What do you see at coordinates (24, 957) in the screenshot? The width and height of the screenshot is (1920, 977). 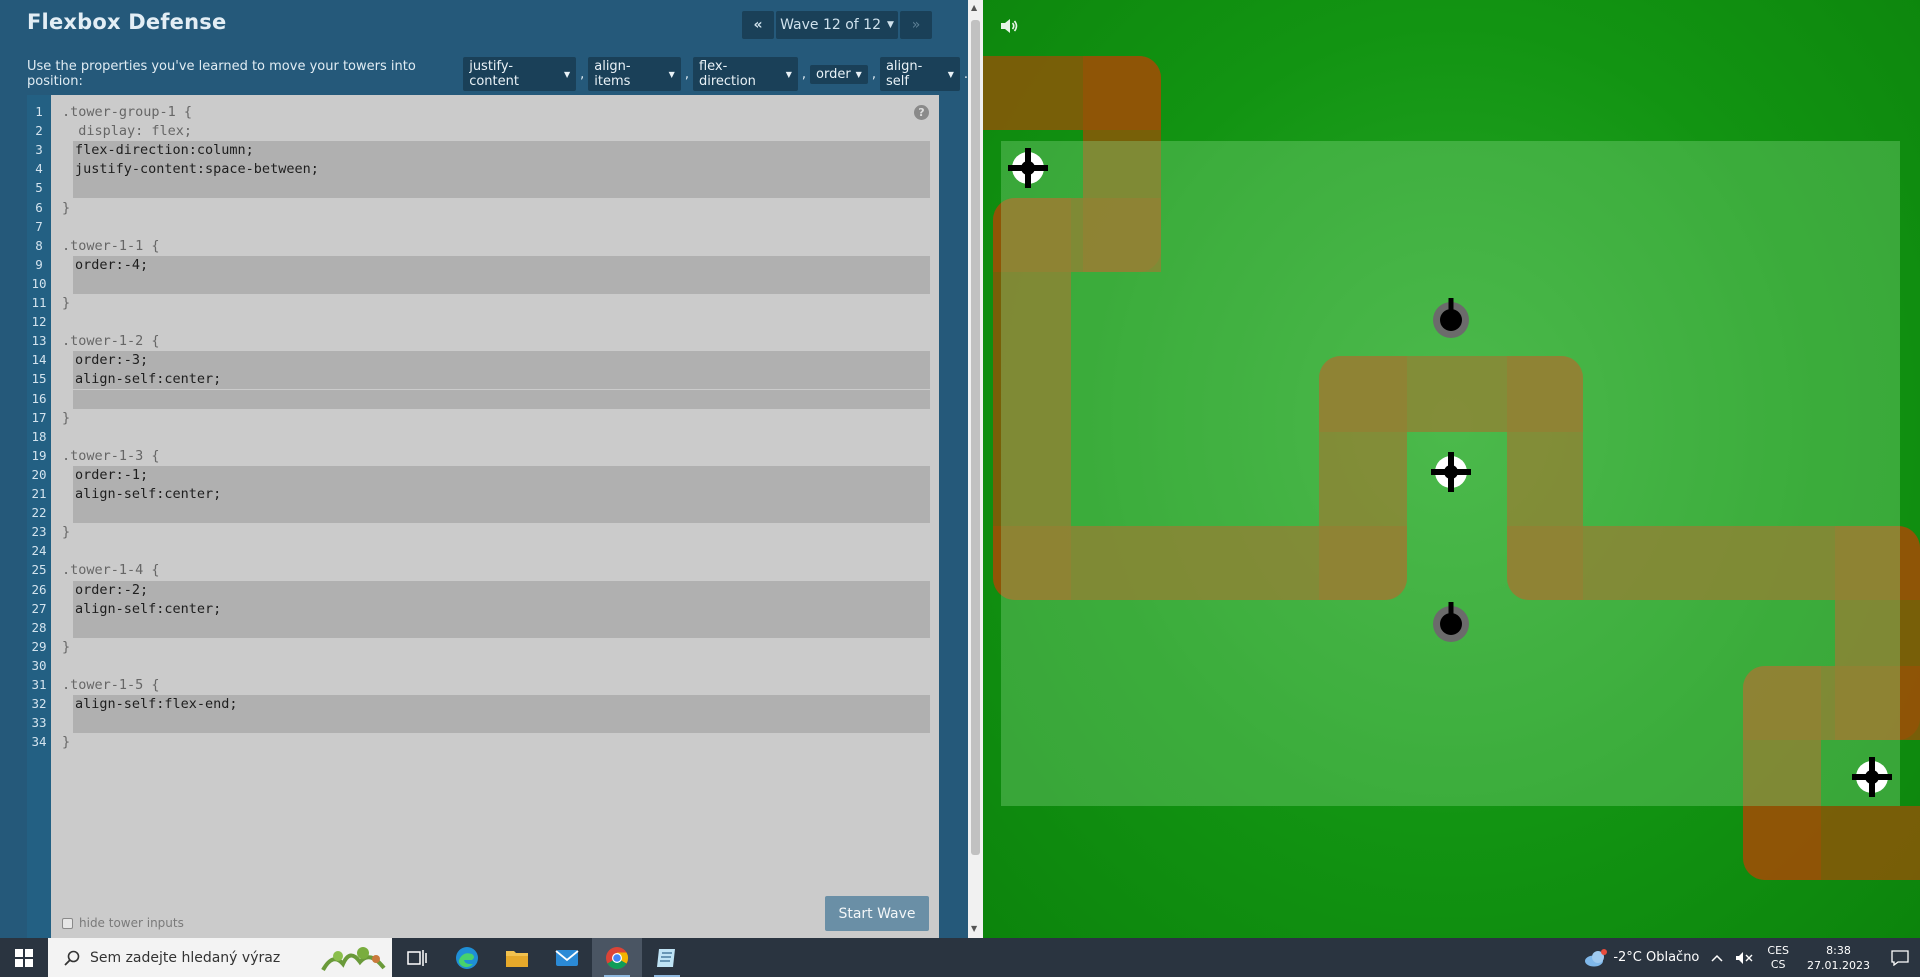 I see `windows-start-icon` at bounding box center [24, 957].